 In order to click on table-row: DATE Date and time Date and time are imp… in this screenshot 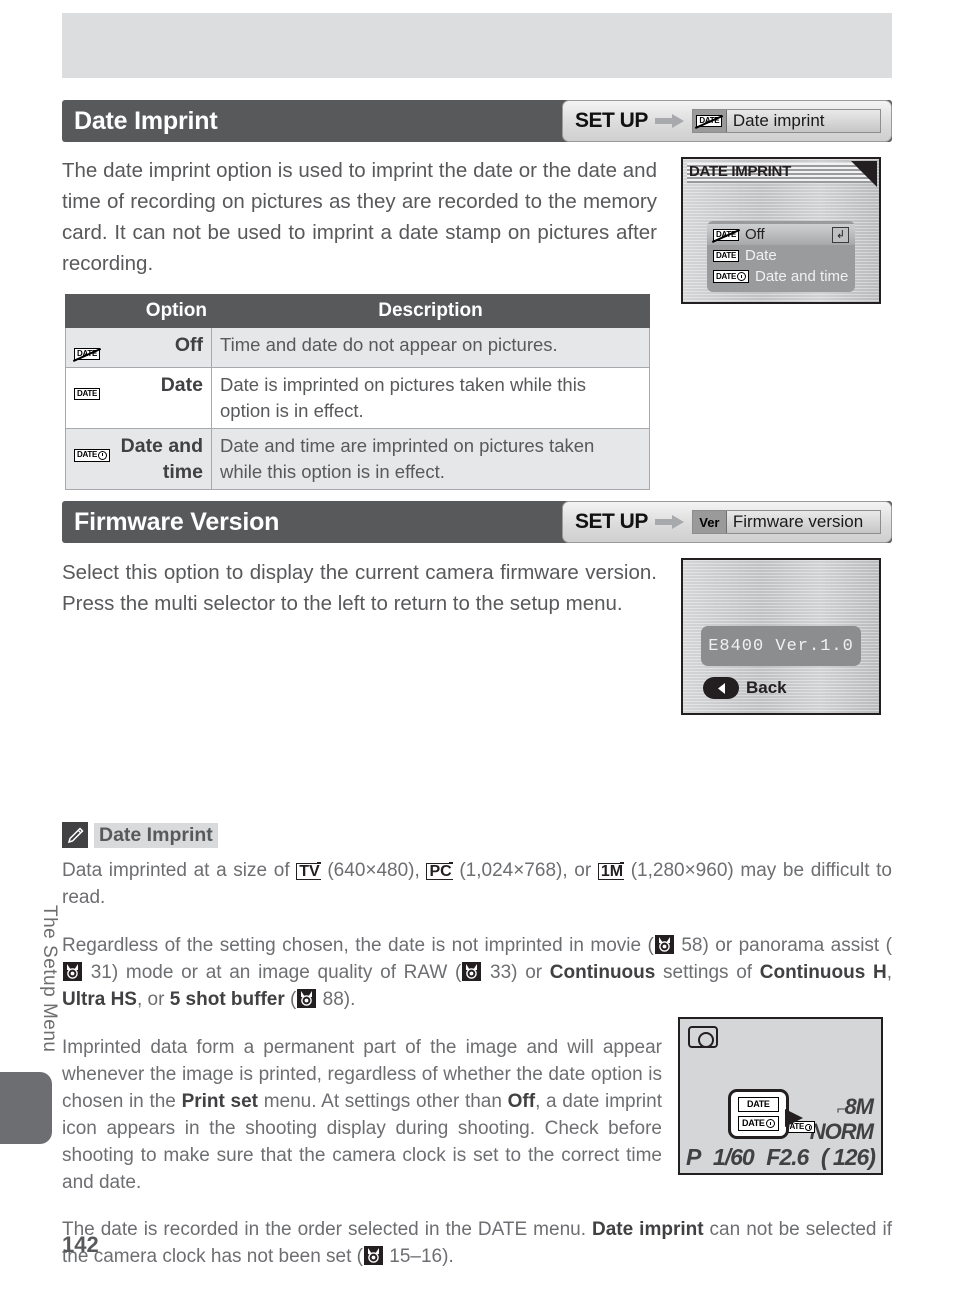, I will do `click(357, 459)`.